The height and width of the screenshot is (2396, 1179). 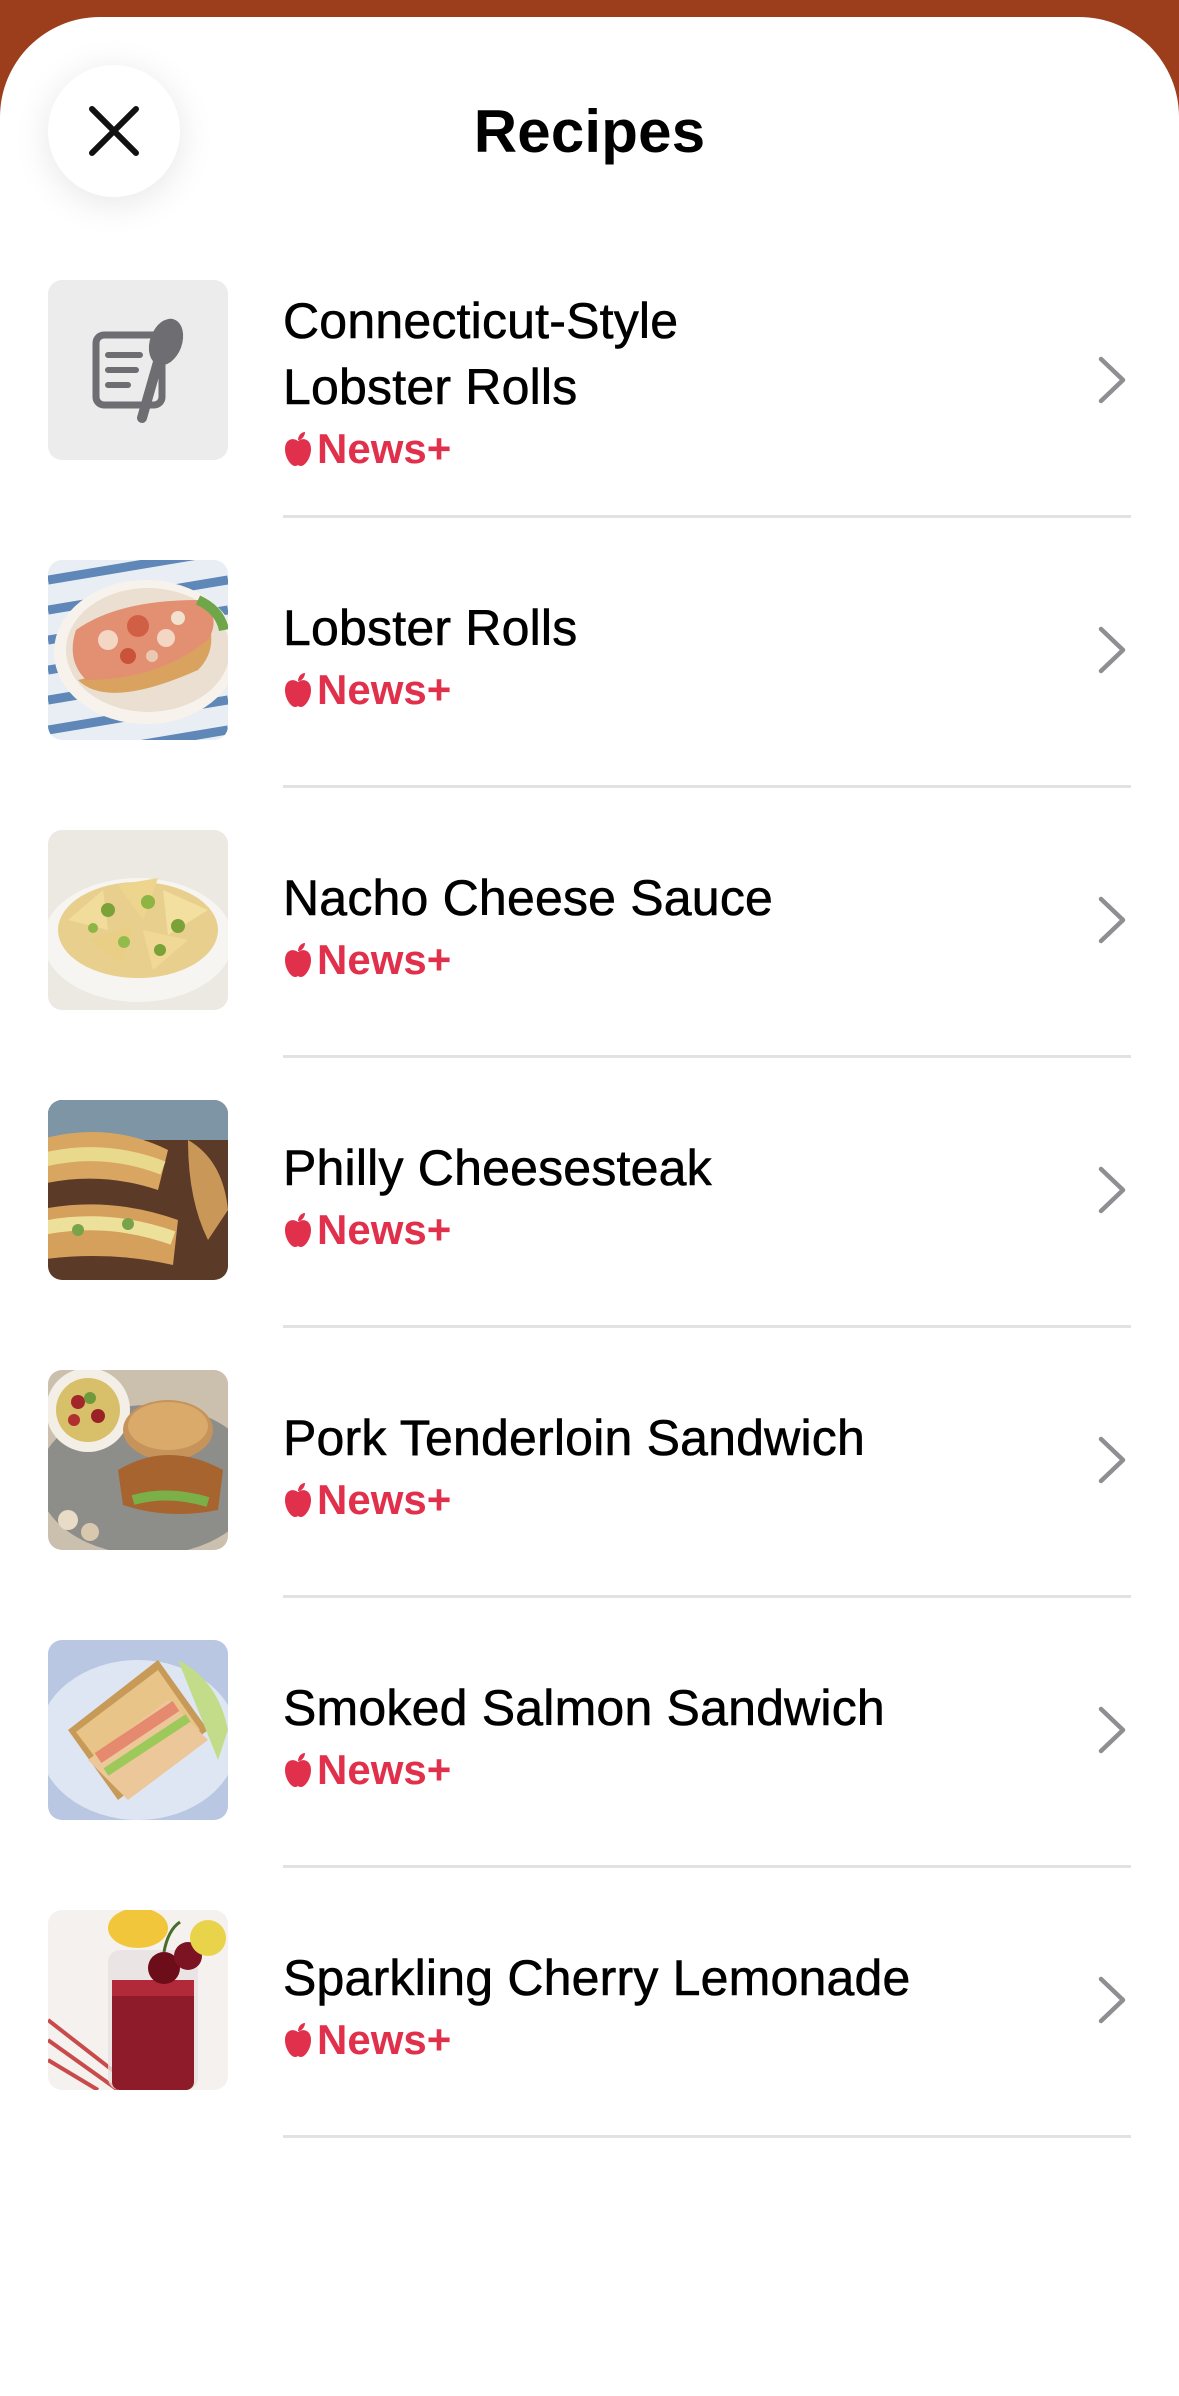 I want to click on cheesesteak-image, so click(x=138, y=1190).